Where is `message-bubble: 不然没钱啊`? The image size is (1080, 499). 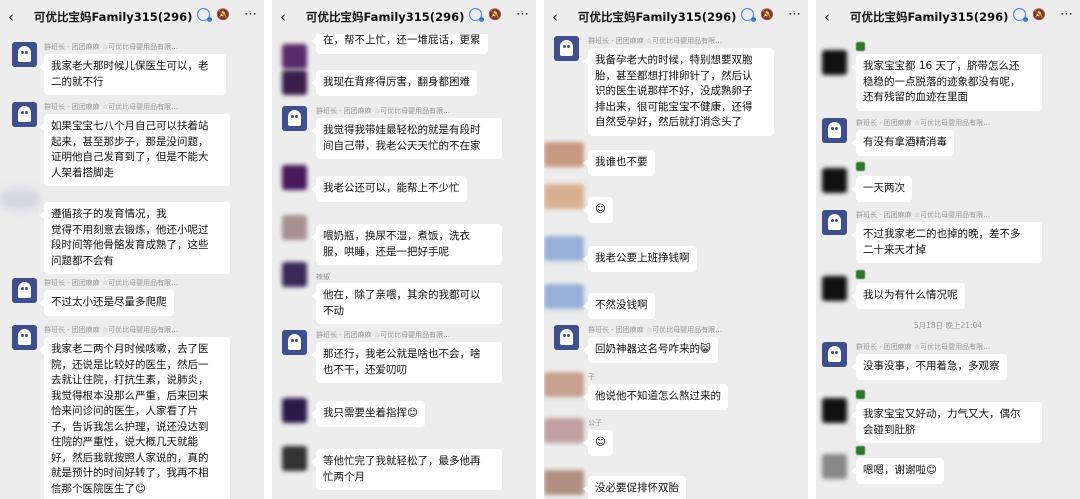
message-bubble: 不然没钱啊 is located at coordinates (619, 306).